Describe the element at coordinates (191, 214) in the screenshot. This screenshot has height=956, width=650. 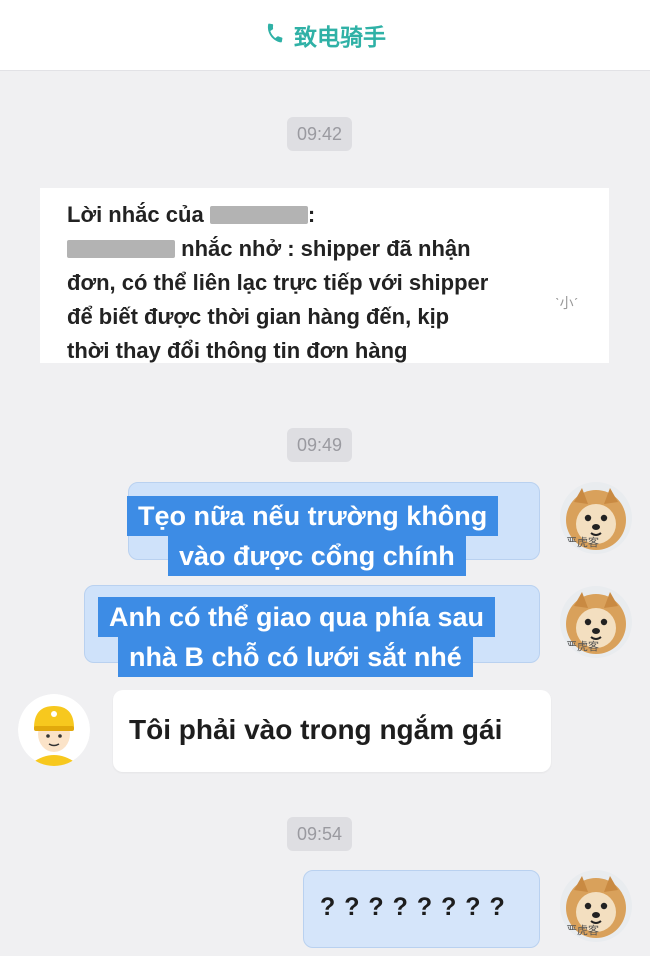
I see `notice-line: Lời nhắc của :` at that location.